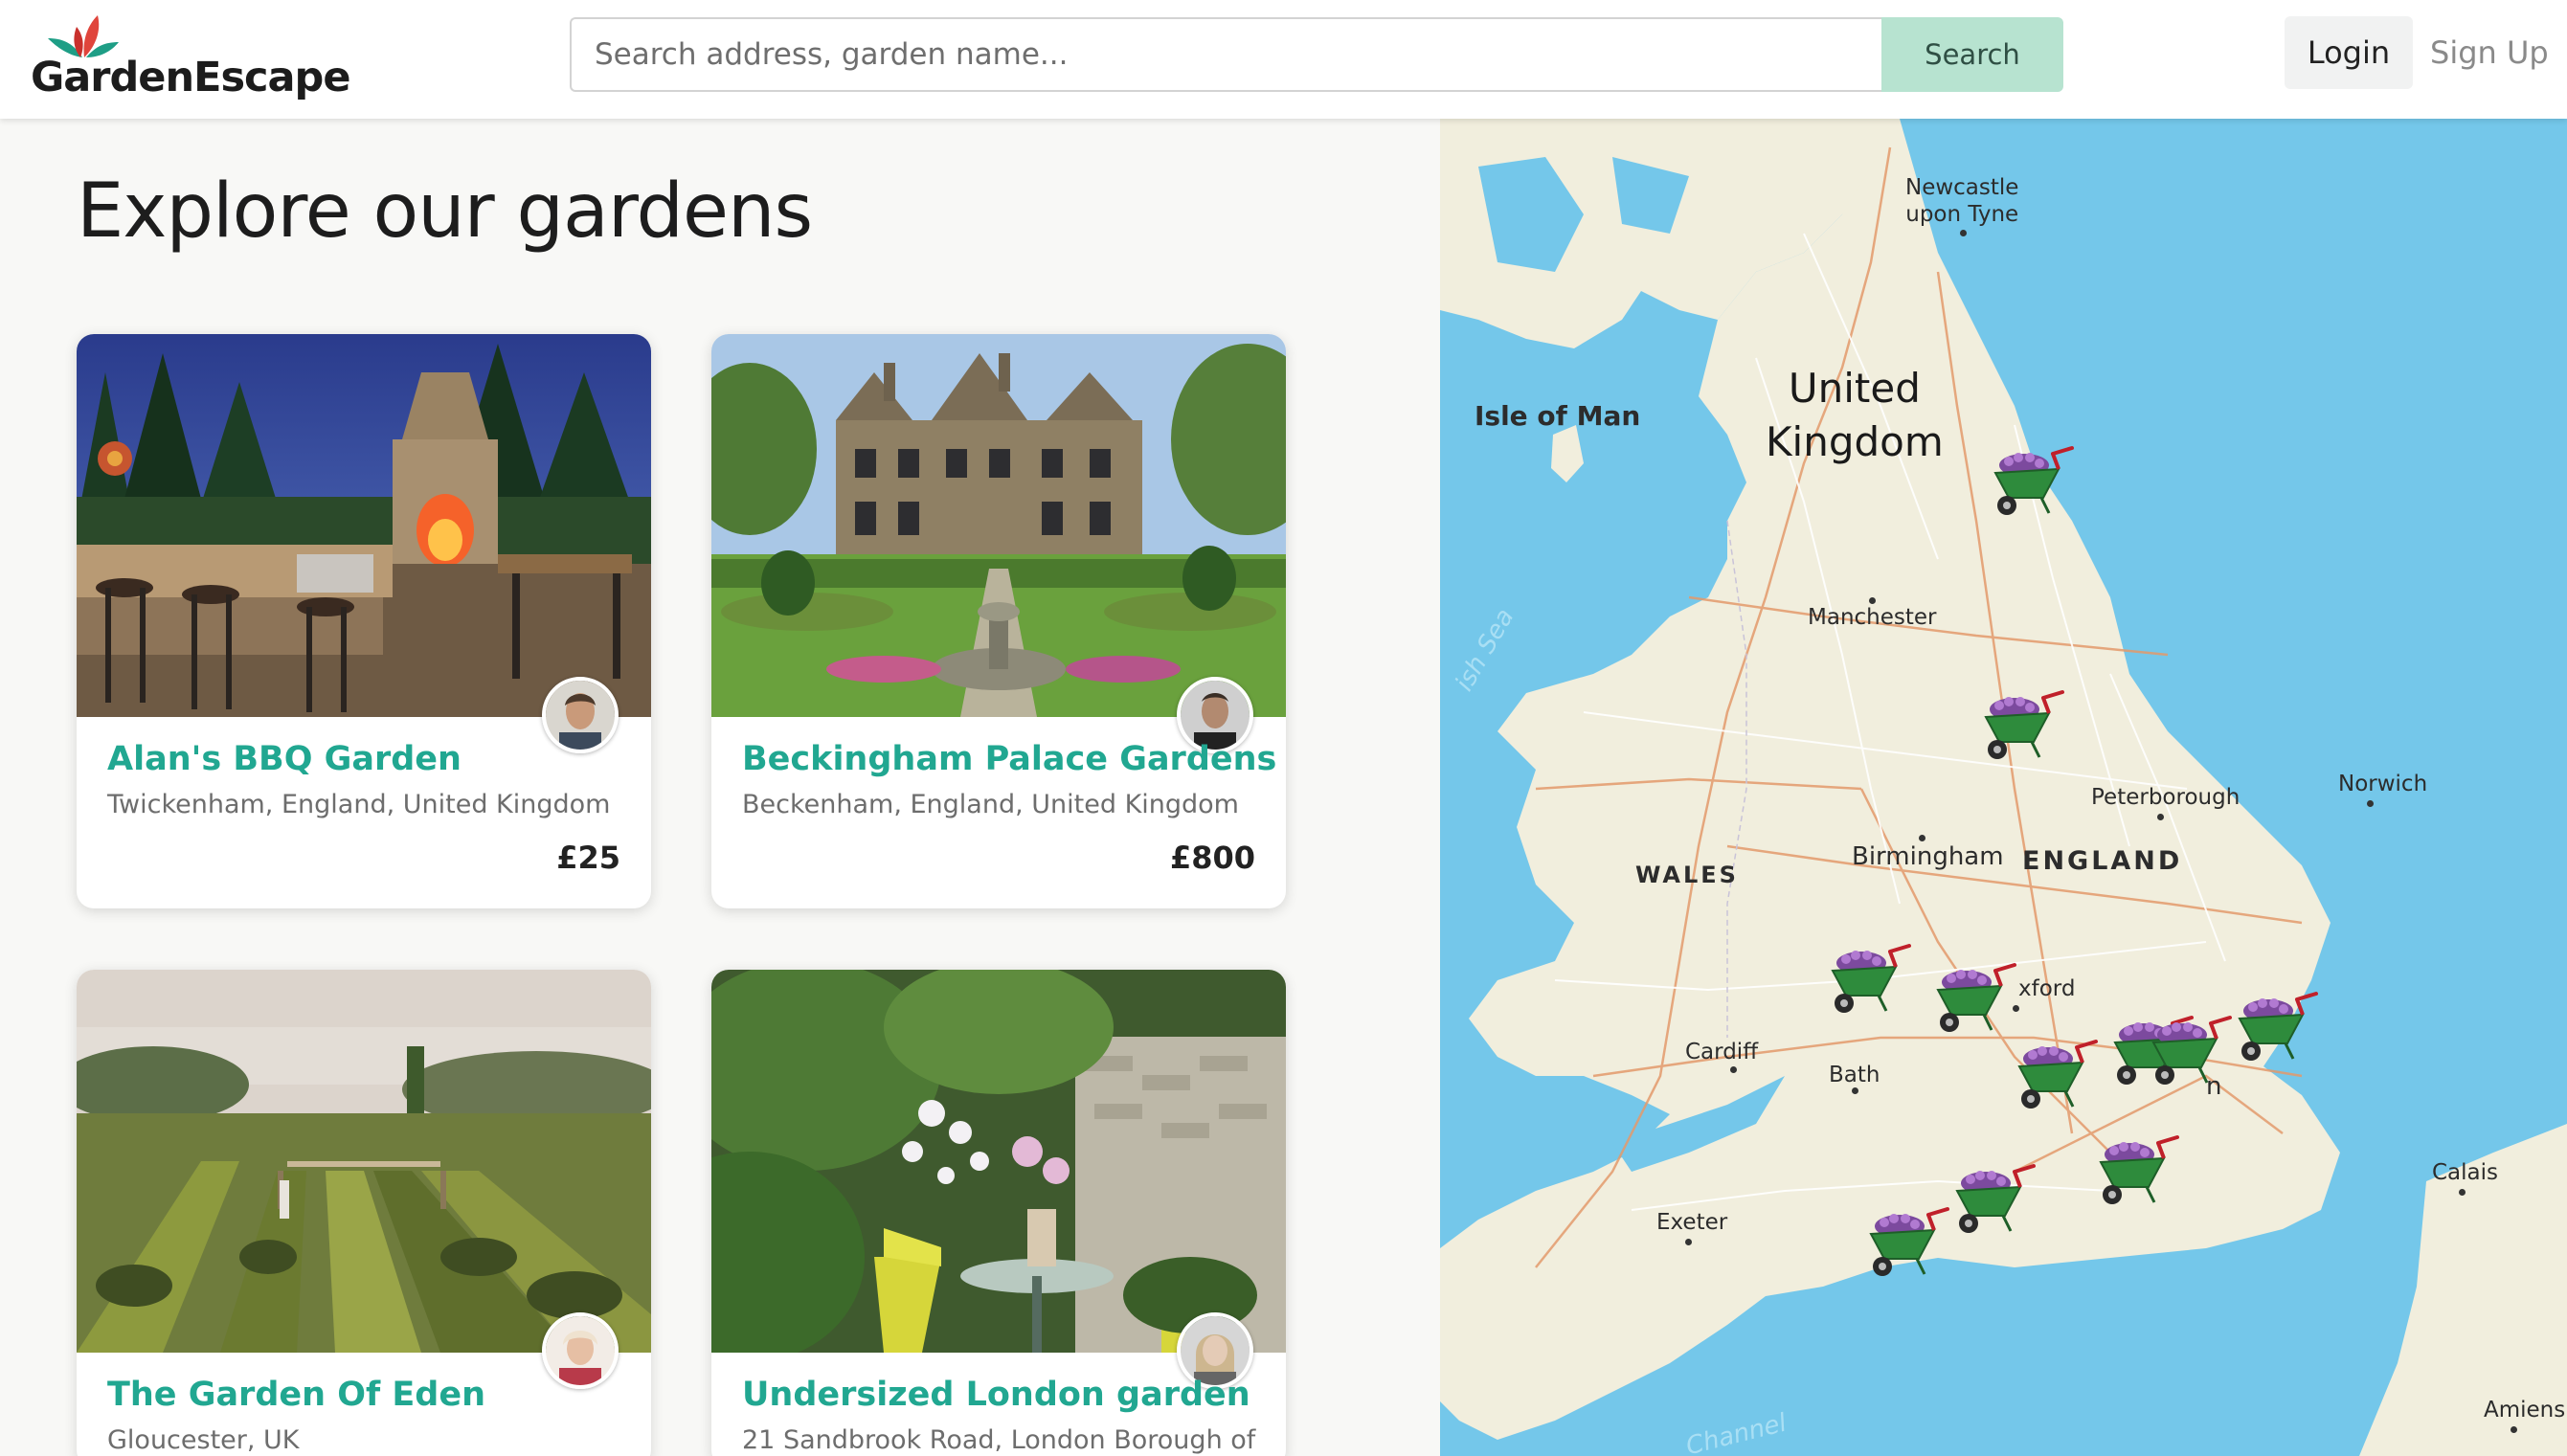  Describe the element at coordinates (2465, 1172) in the screenshot. I see `map-label-calais: Calais` at that location.